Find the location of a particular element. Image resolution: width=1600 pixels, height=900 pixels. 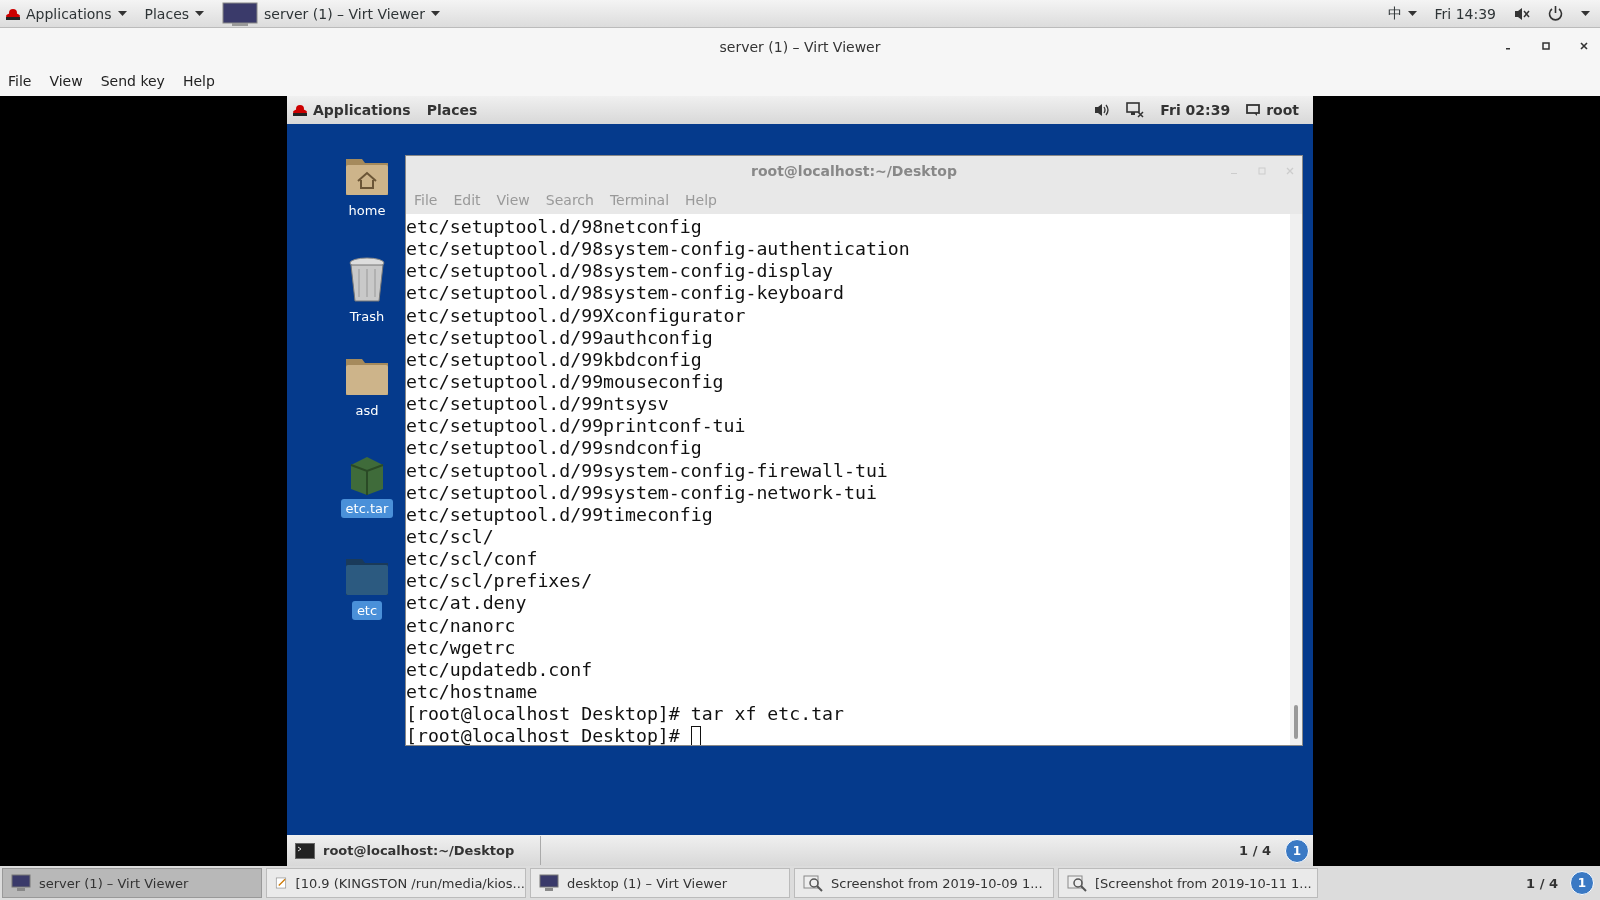

taskbar-label: server (1) – Virt Viewer is located at coordinates (114, 883).